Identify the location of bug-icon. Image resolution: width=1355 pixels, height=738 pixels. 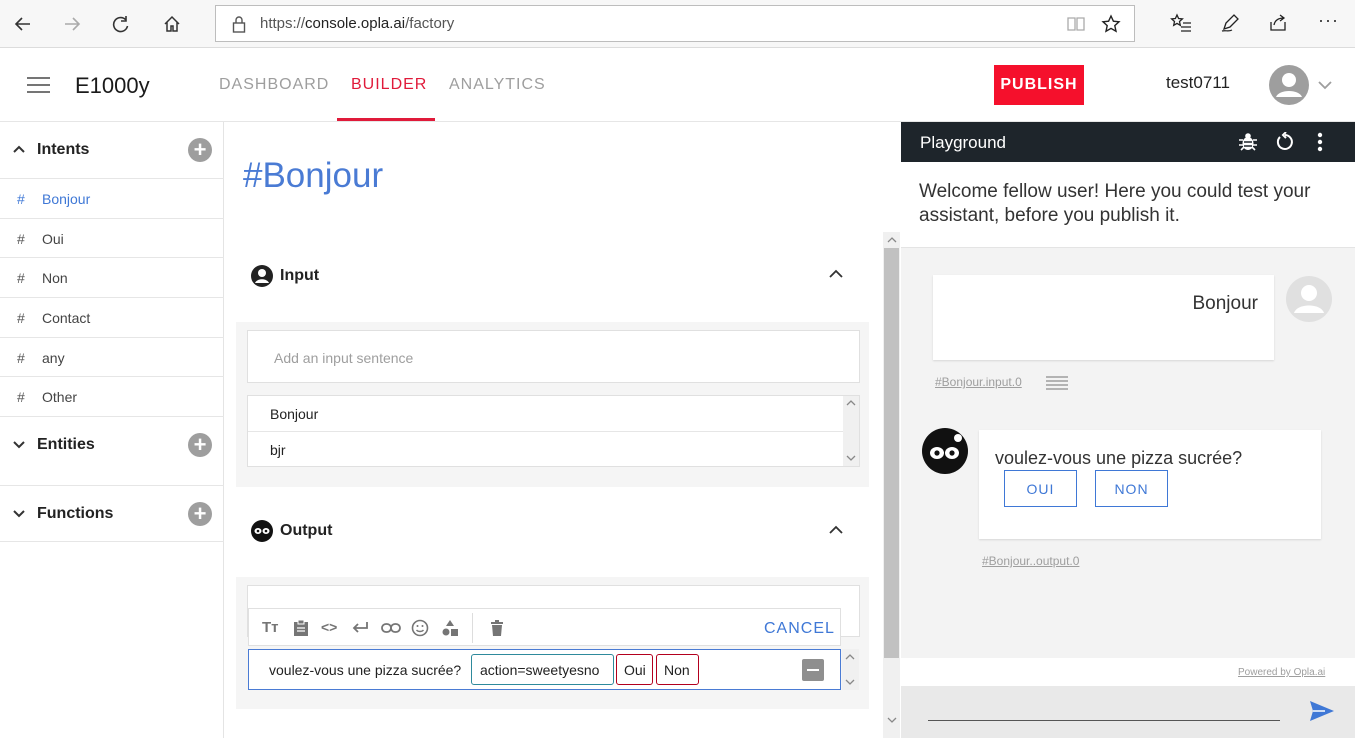
(1248, 142).